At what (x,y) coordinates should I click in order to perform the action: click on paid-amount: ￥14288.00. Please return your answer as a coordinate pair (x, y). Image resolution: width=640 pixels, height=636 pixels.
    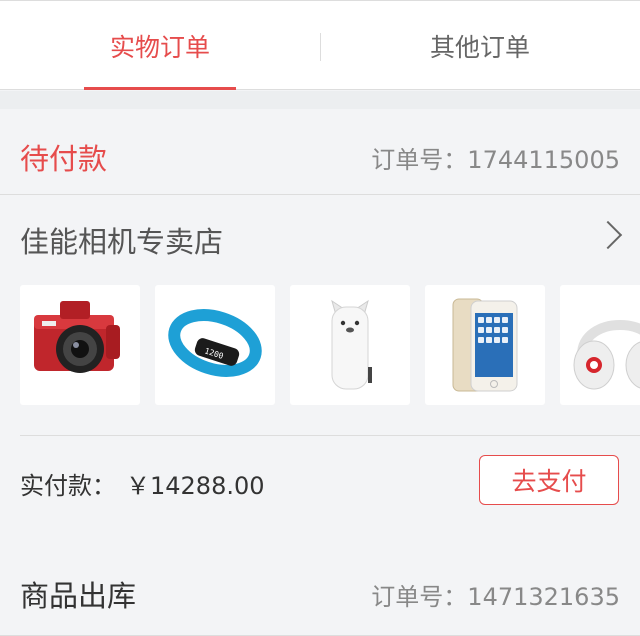
    Looking at the image, I should click on (195, 486).